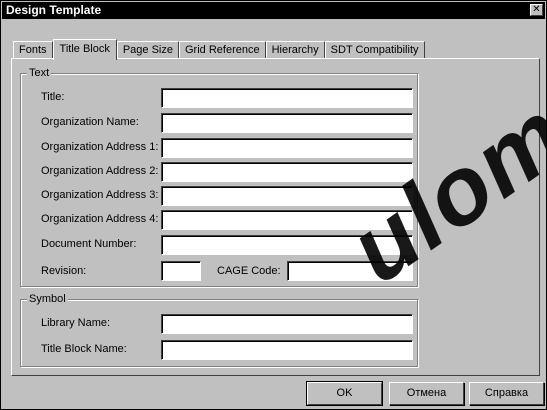 Image resolution: width=547 pixels, height=410 pixels. What do you see at coordinates (181, 271) in the screenshot?
I see `revision-field` at bounding box center [181, 271].